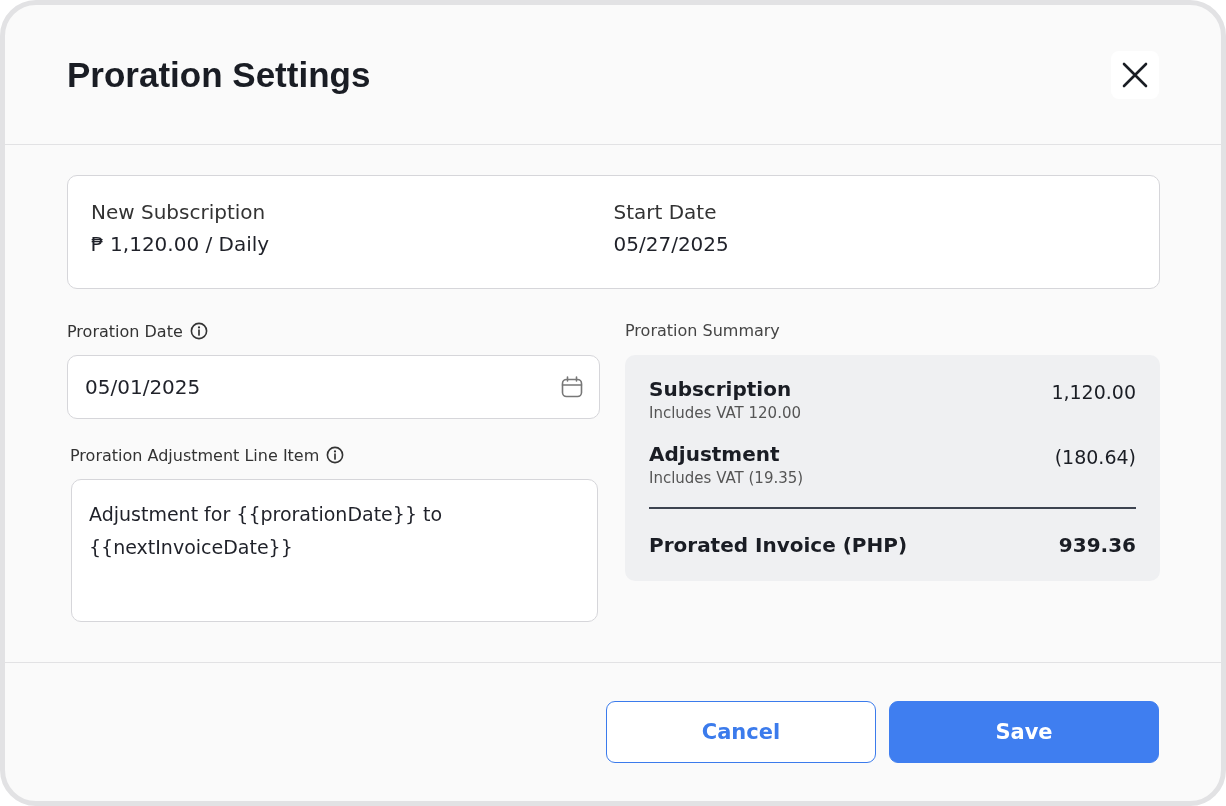 This screenshot has height=806, width=1226. Describe the element at coordinates (671, 244) in the screenshot. I see `field-value: 05/27/2025` at that location.